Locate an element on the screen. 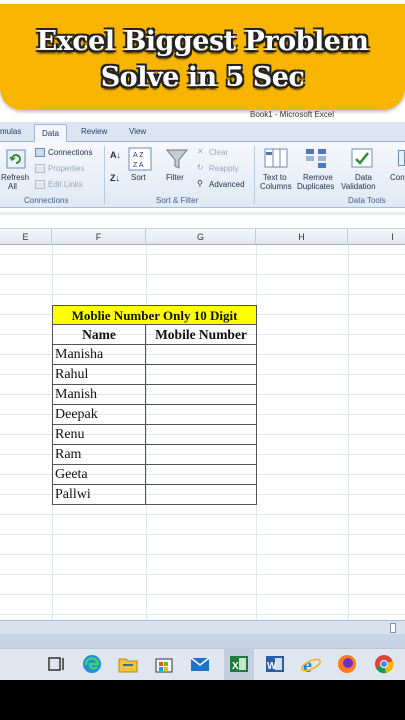 This screenshot has height=720, width=405. advanced-label: Advanced is located at coordinates (227, 184).